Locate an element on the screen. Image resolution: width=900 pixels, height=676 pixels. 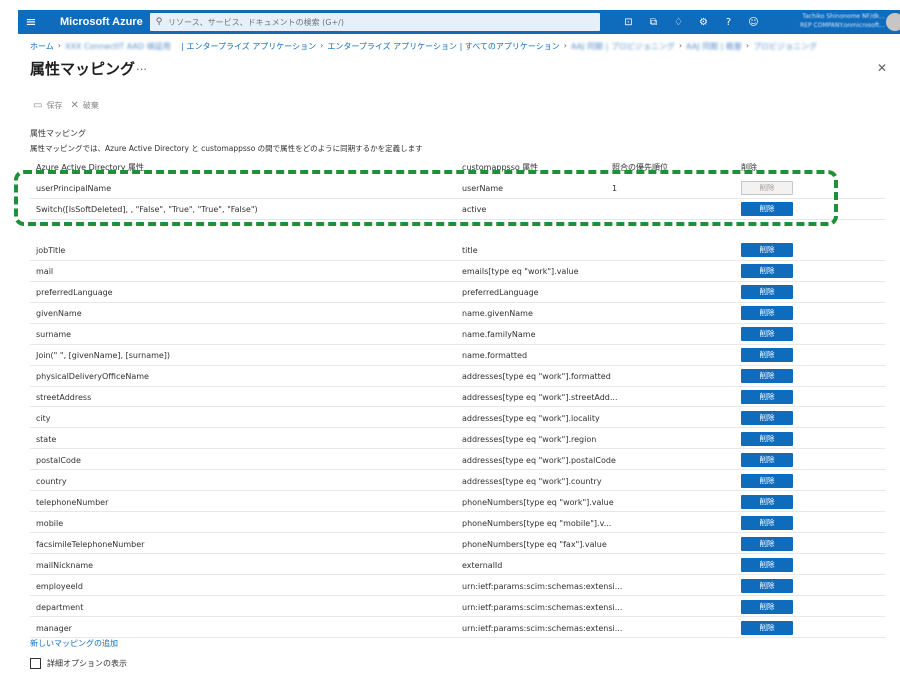
table-row: jobTitle title 削除 is located at coordinates (457, 250).